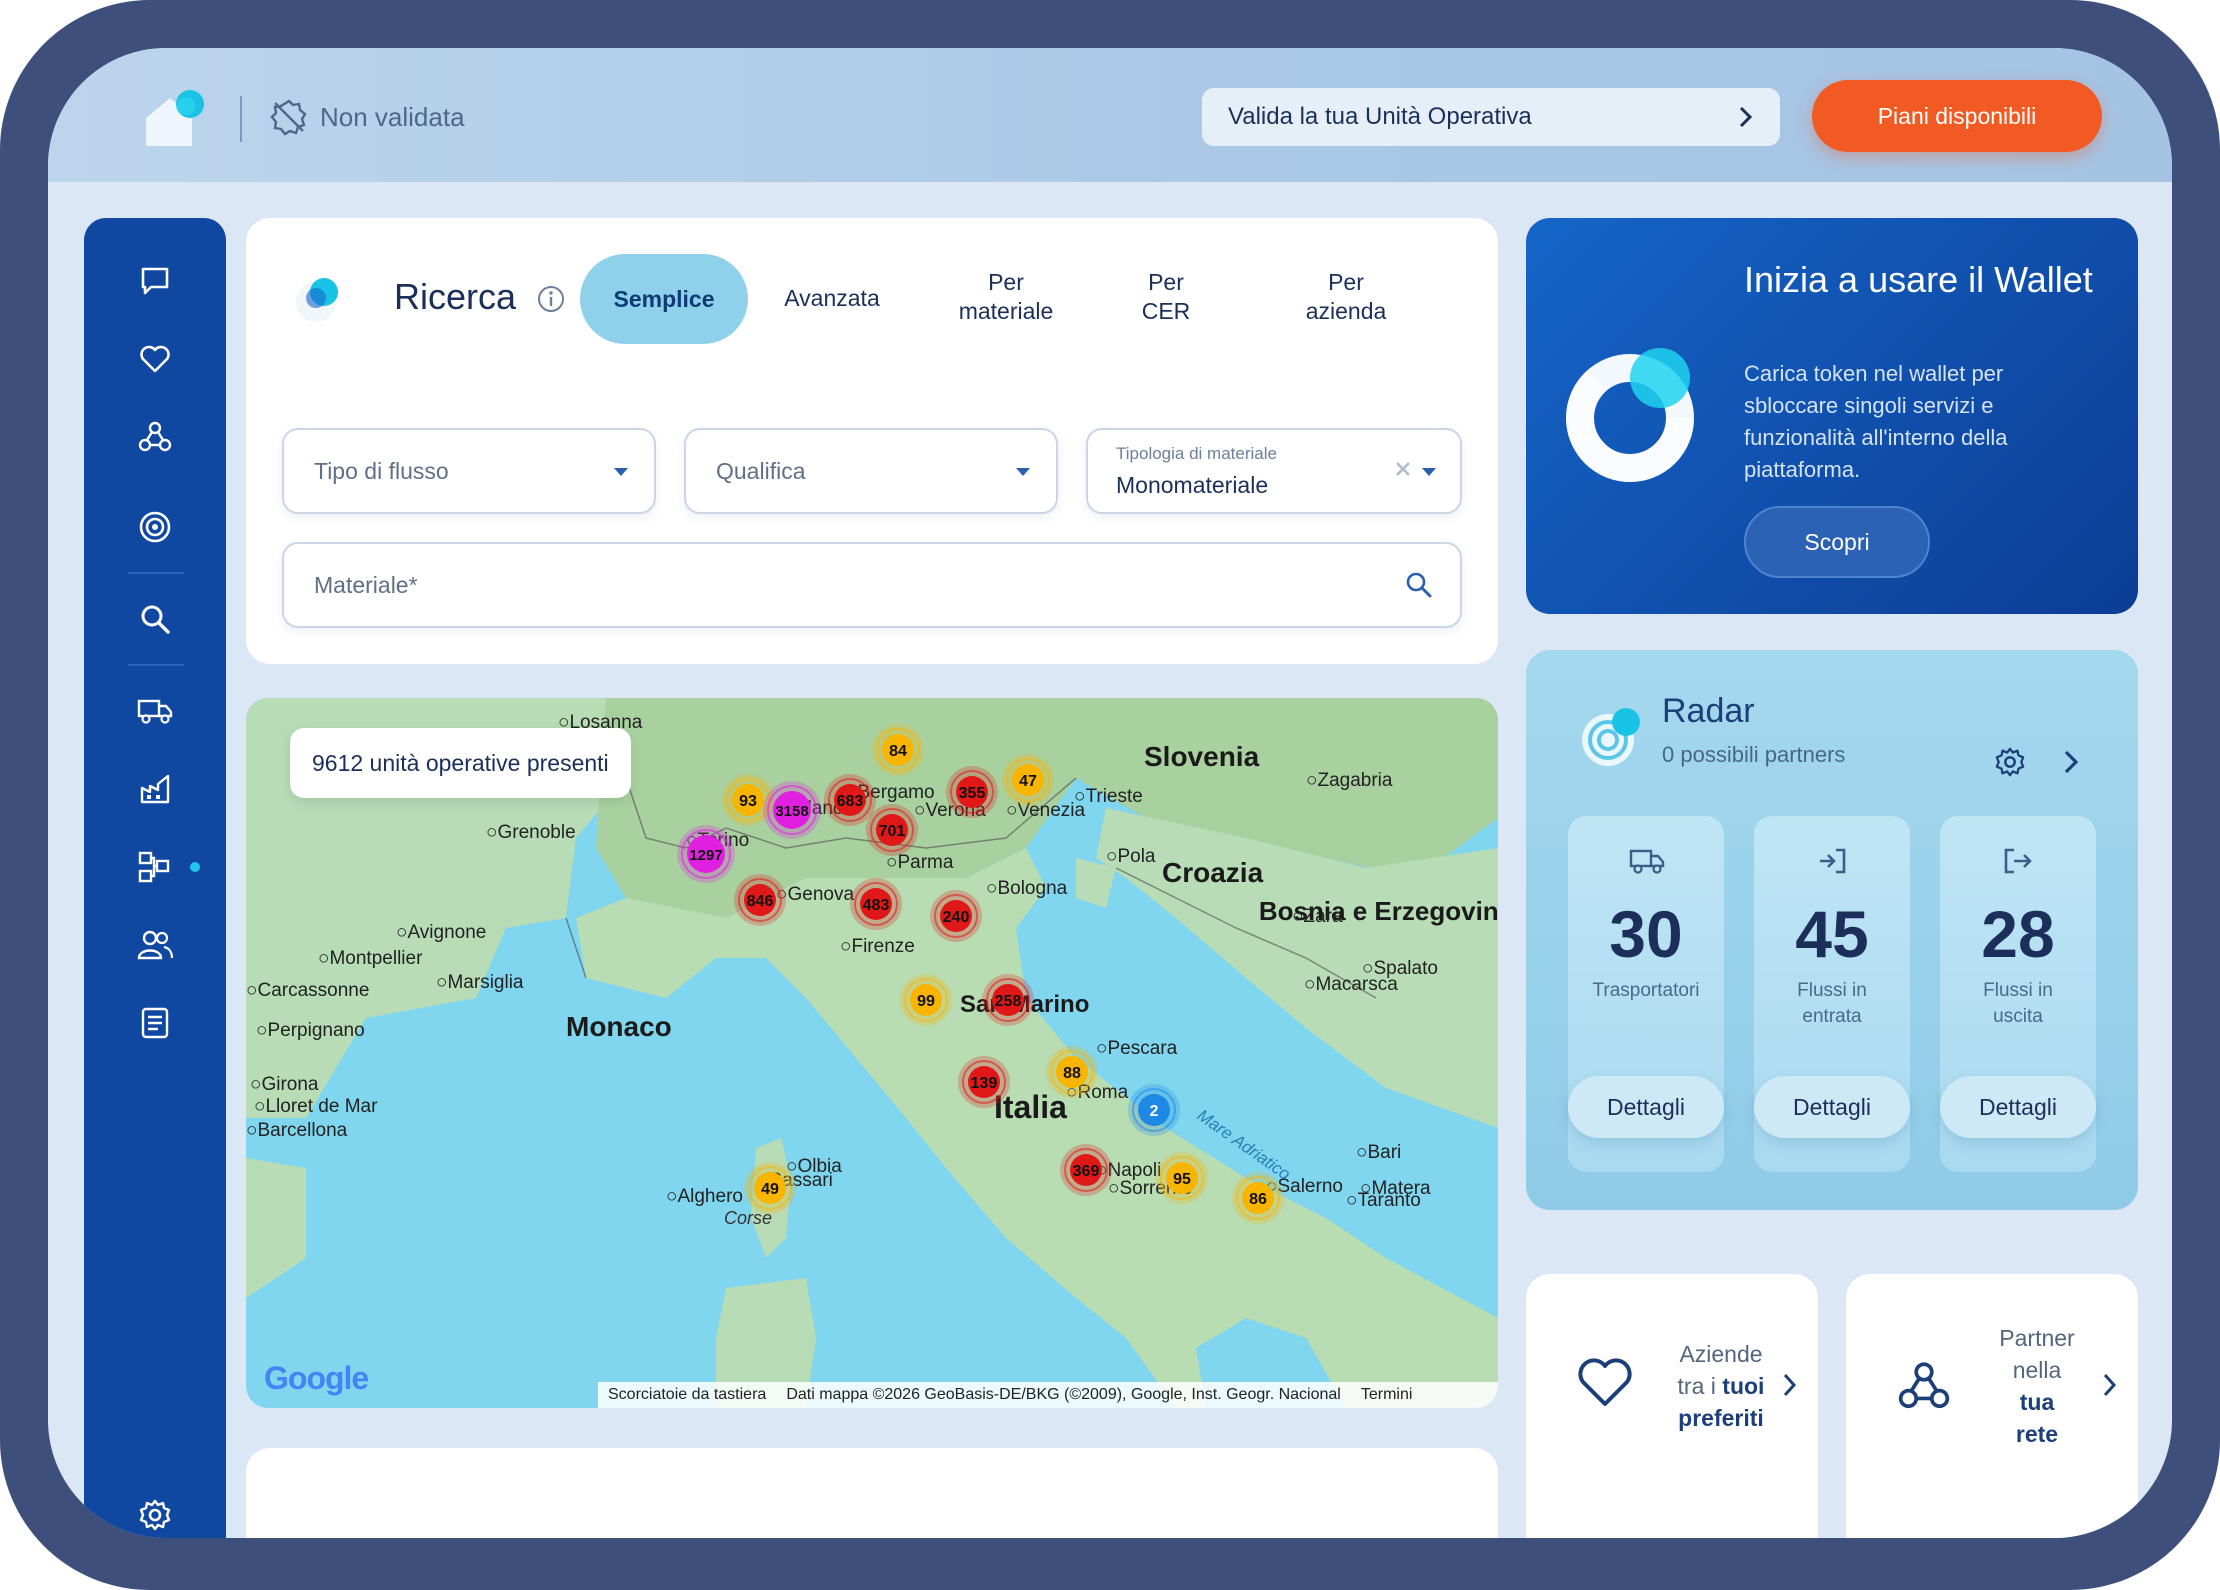  What do you see at coordinates (155, 437) in the screenshot?
I see `network-icon` at bounding box center [155, 437].